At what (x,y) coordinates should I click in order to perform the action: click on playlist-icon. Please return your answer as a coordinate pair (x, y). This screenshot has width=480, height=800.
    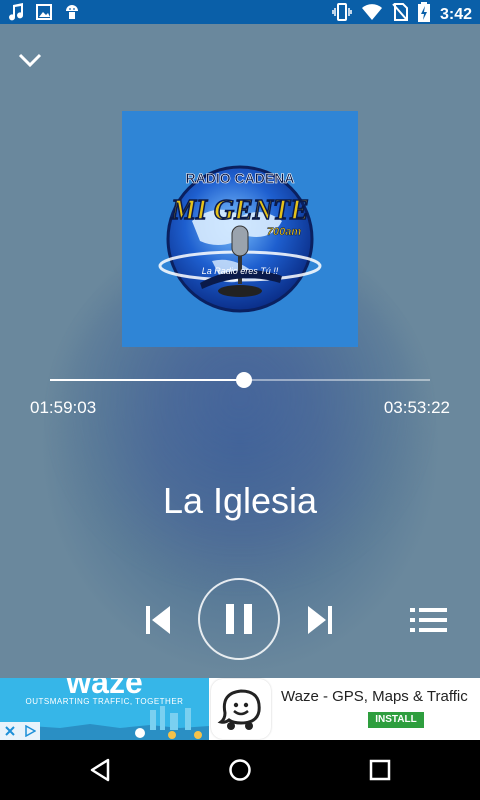
    Looking at the image, I should click on (428, 620).